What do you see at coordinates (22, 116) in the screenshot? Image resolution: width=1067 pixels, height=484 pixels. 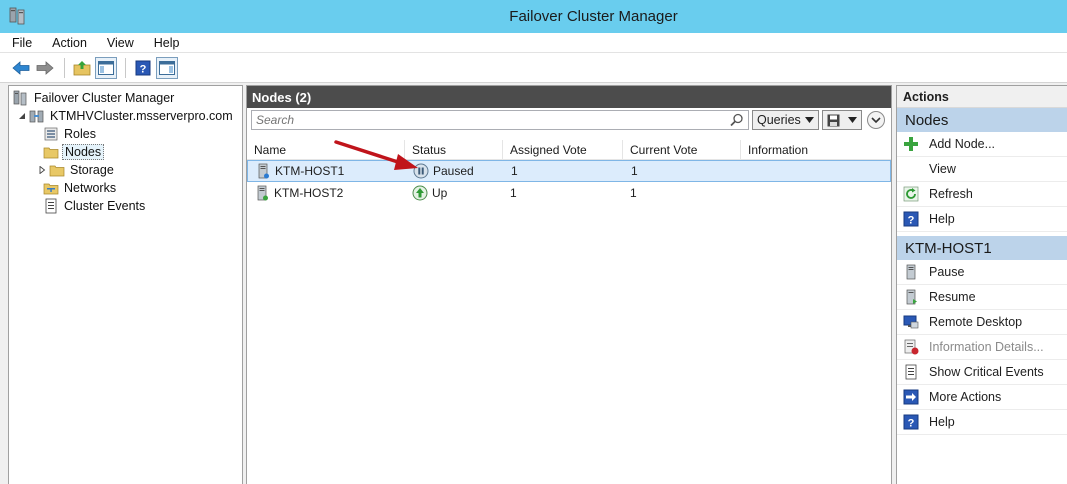 I see `expanded-triangle-icon` at bounding box center [22, 116].